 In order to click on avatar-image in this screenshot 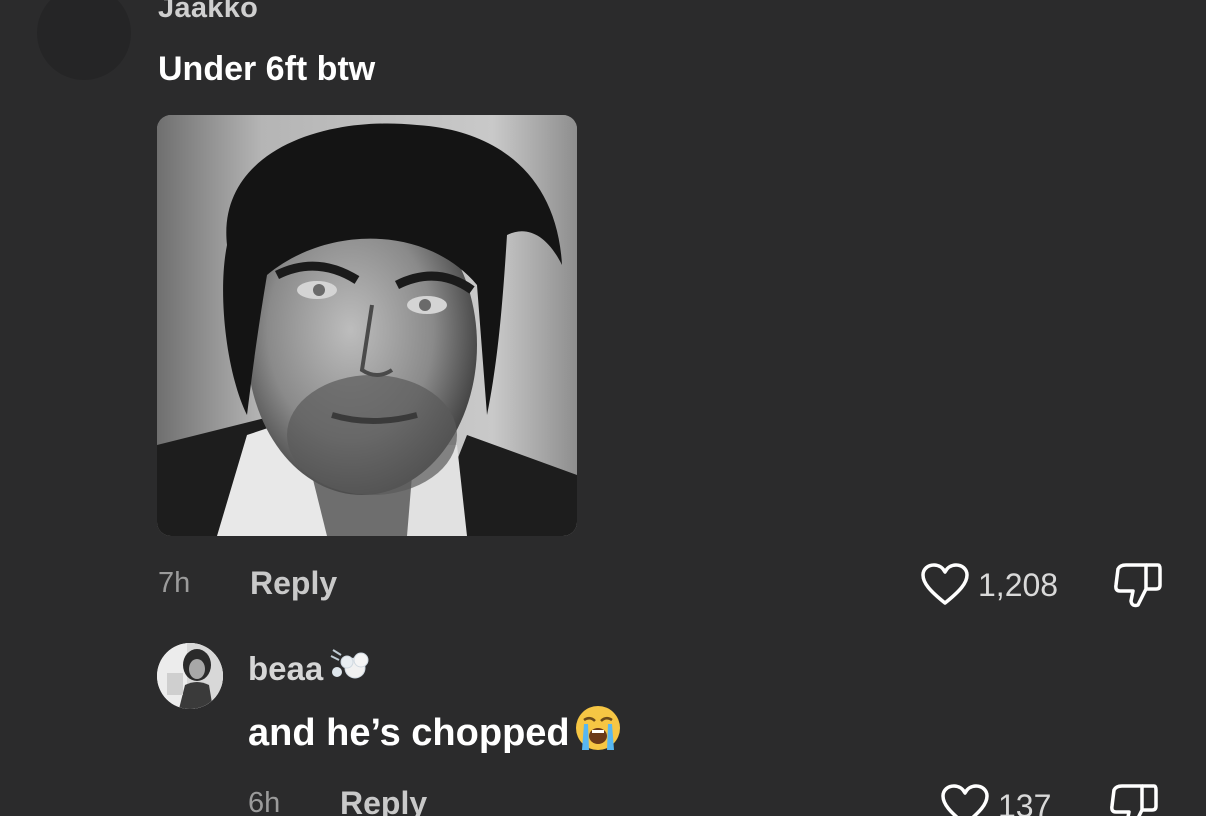, I will do `click(190, 676)`.